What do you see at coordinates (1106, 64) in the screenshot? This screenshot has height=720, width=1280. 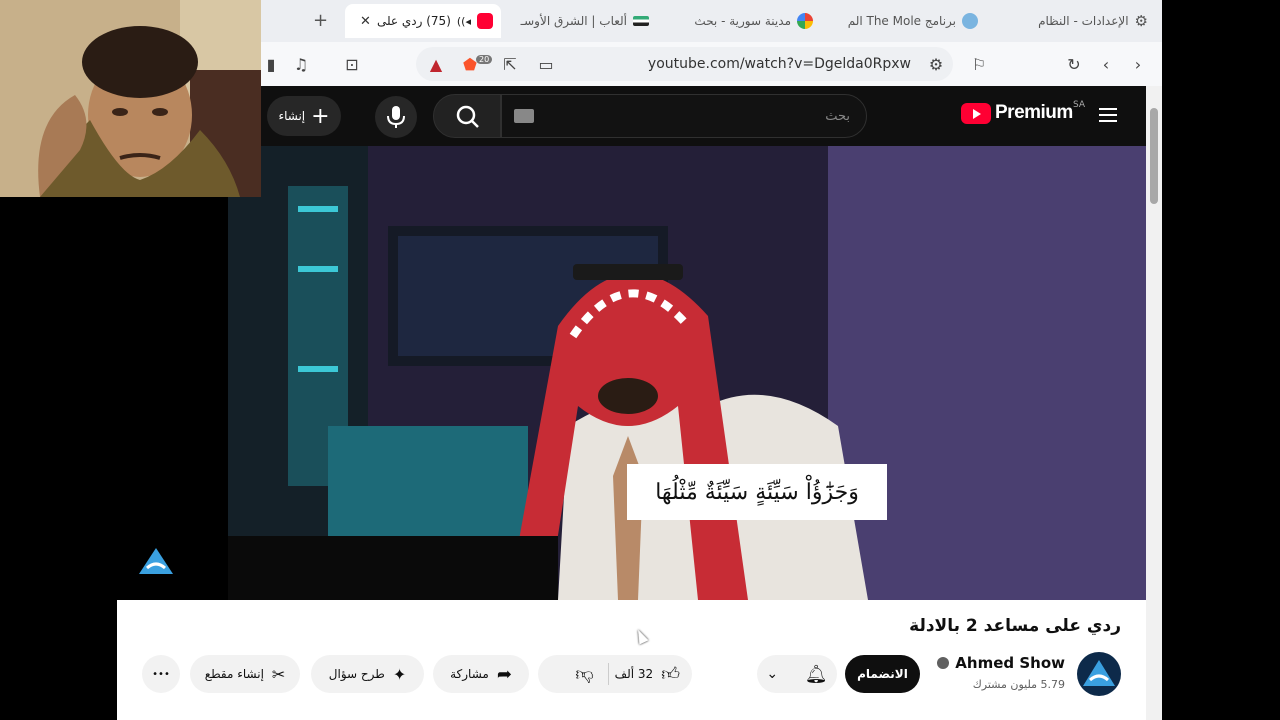 I see `back-icon: ‹` at bounding box center [1106, 64].